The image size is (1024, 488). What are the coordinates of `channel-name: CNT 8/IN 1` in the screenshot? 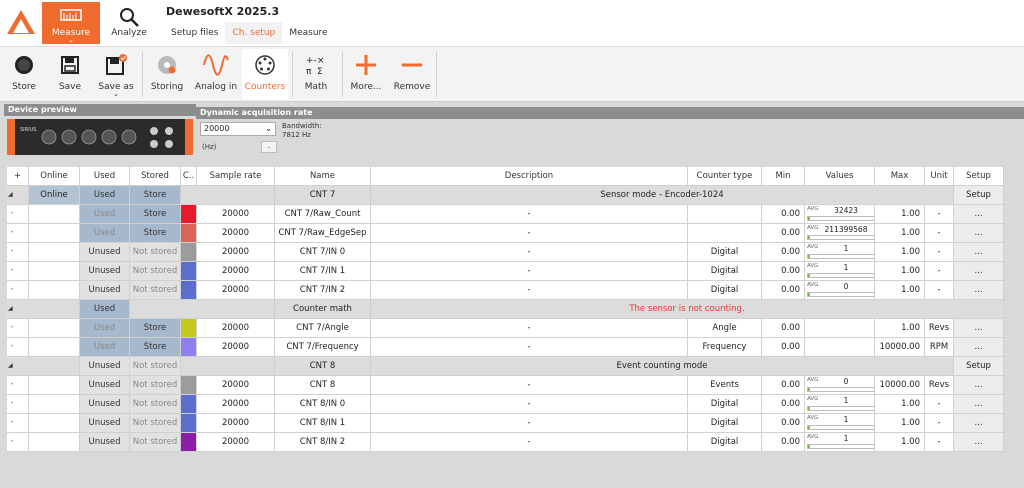 It's located at (323, 423).